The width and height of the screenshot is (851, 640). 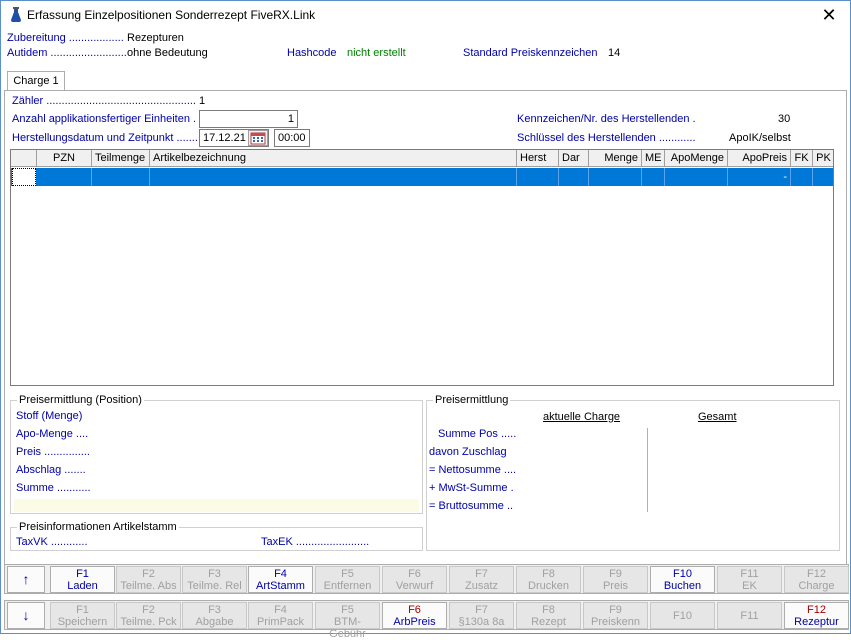 I want to click on bruttosumme-label: = Bruttosumme .., so click(x=471, y=506).